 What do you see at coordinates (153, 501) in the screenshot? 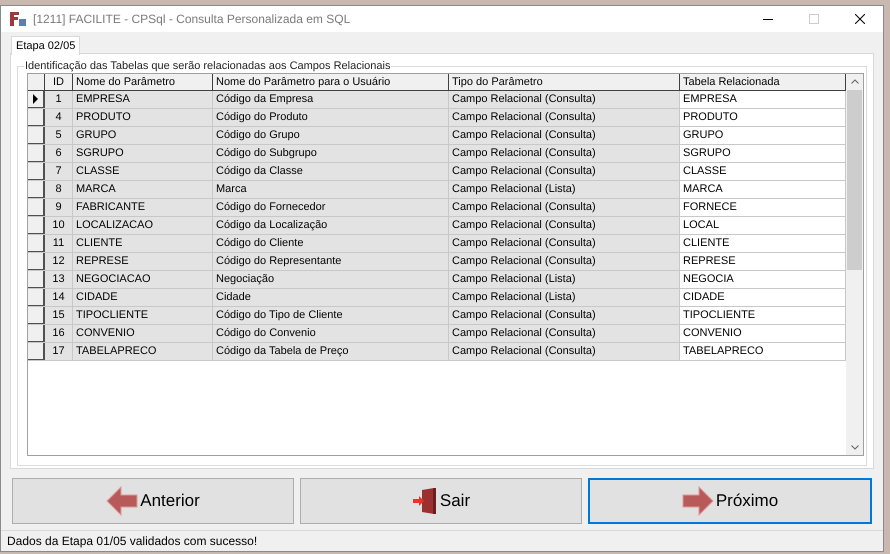
I see `button: Anterior` at bounding box center [153, 501].